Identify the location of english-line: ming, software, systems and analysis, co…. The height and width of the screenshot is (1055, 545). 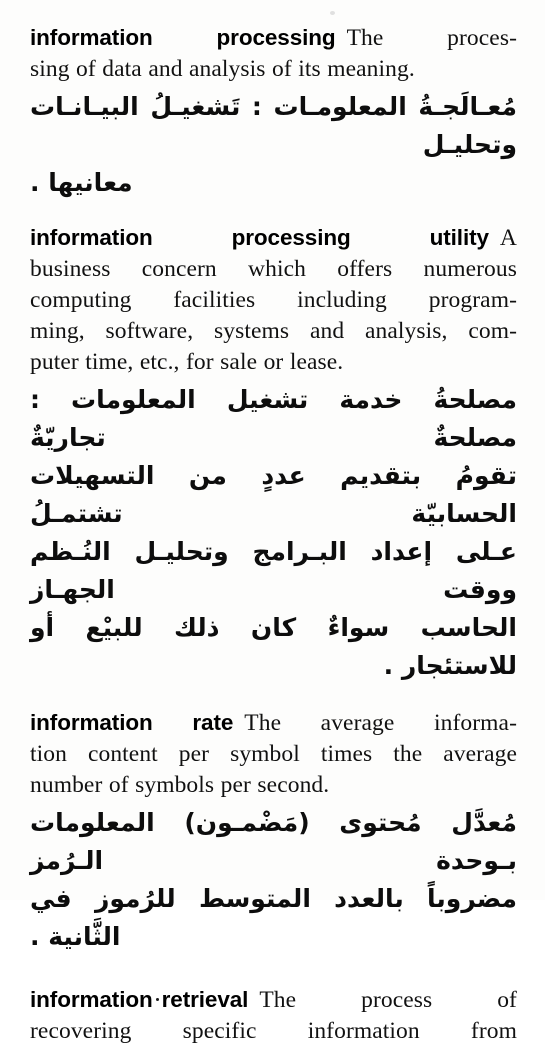
(273, 331).